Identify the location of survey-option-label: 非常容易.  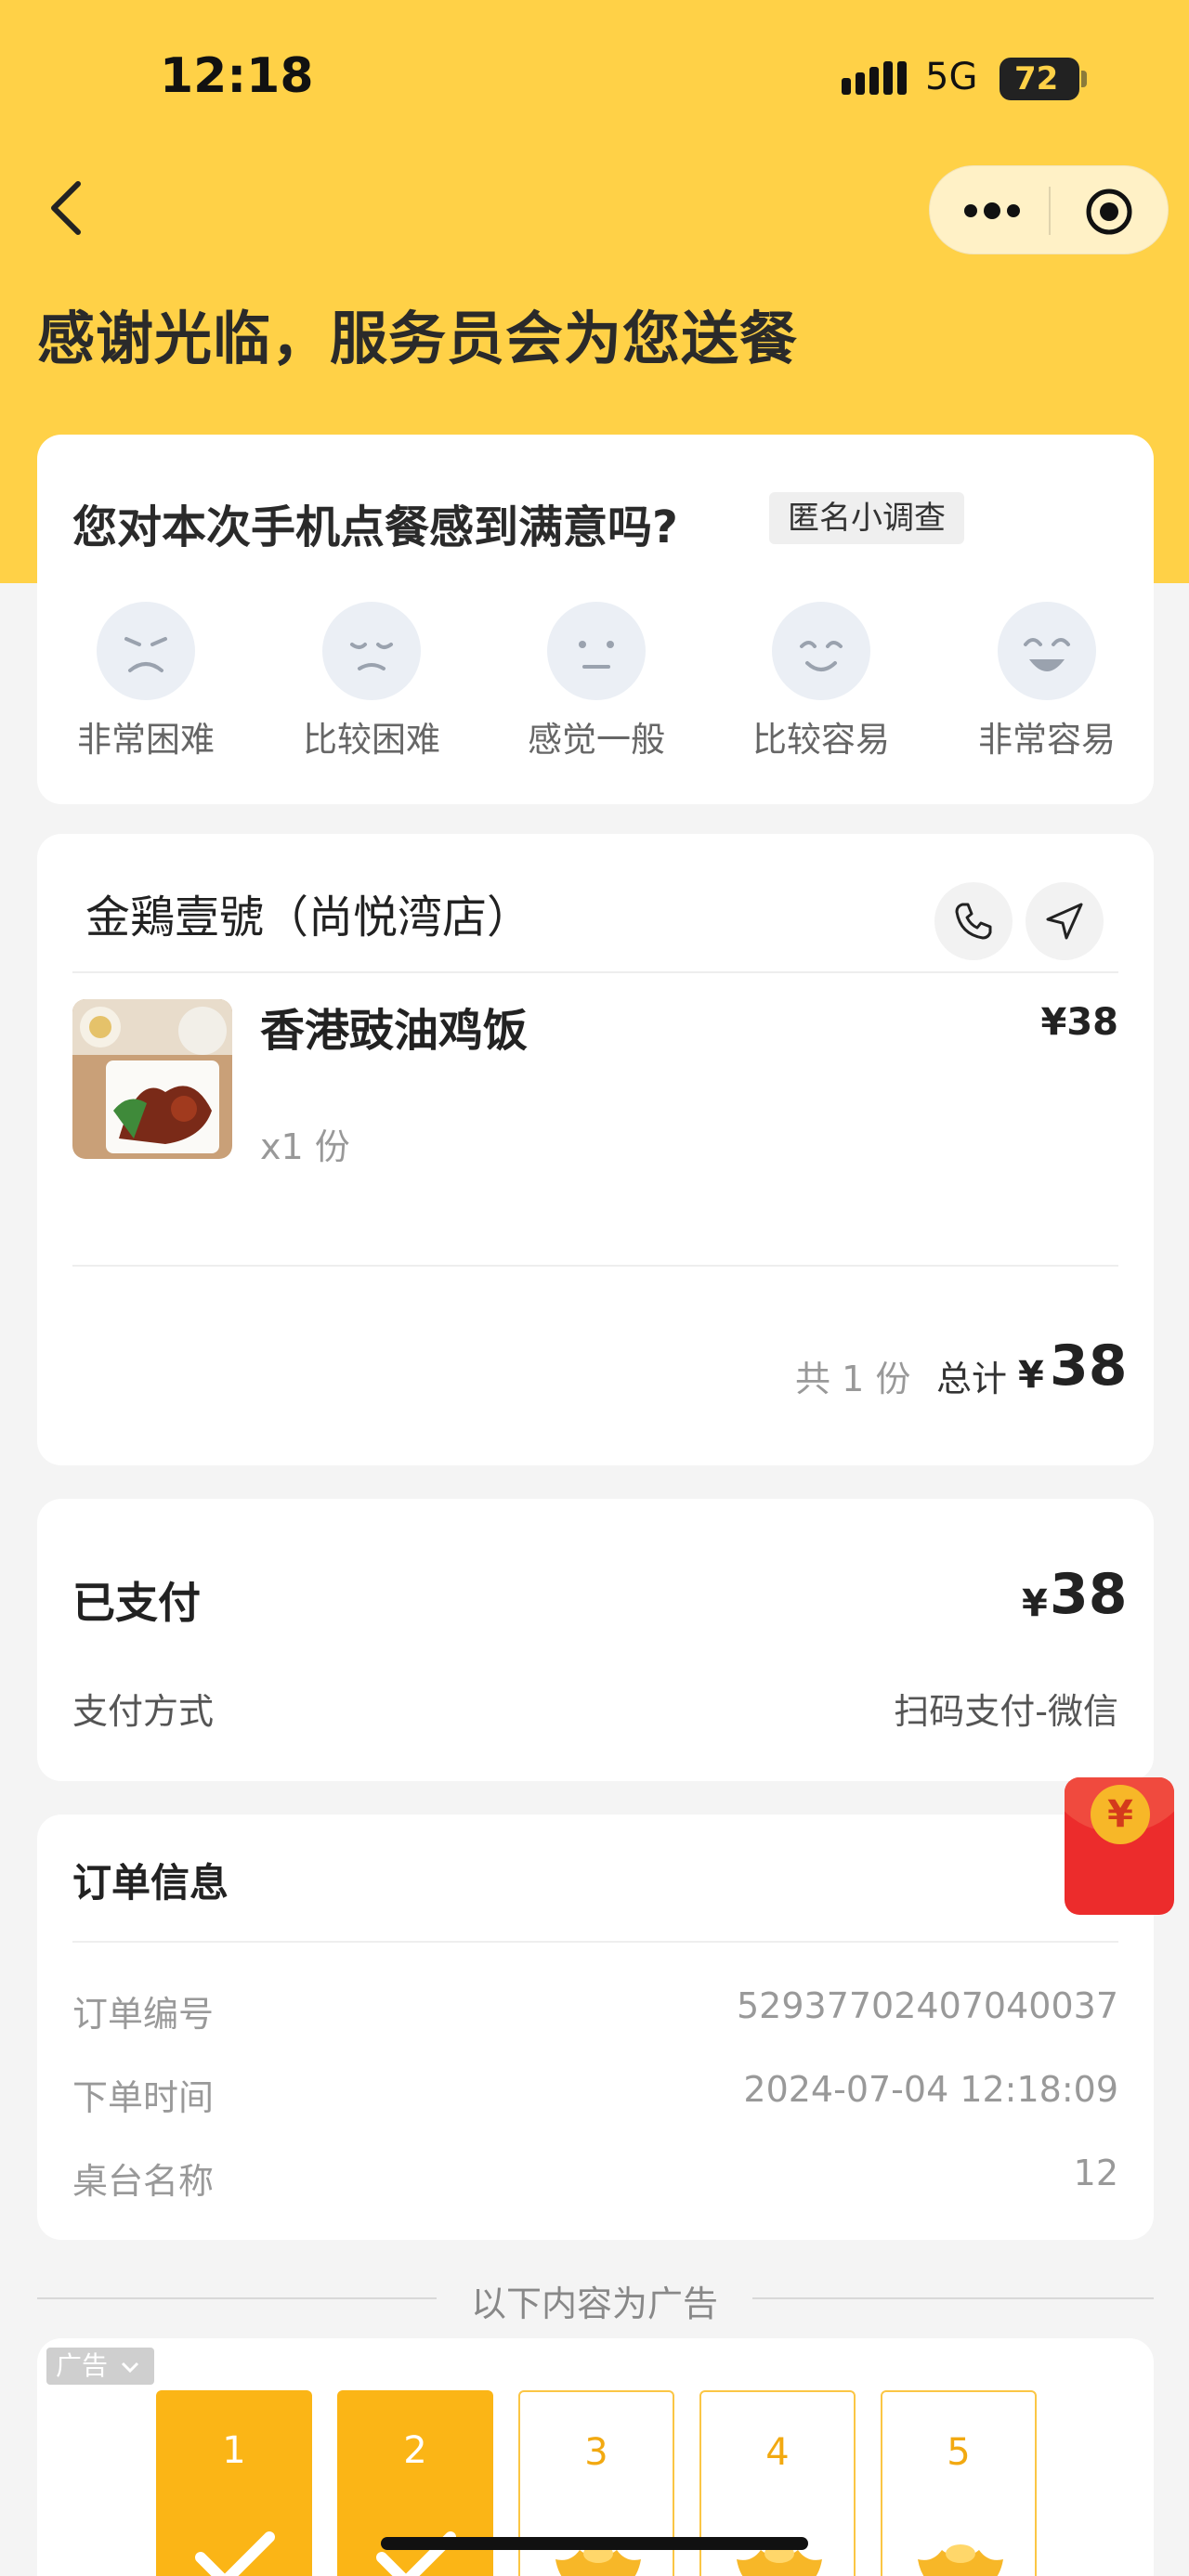
(1046, 736).